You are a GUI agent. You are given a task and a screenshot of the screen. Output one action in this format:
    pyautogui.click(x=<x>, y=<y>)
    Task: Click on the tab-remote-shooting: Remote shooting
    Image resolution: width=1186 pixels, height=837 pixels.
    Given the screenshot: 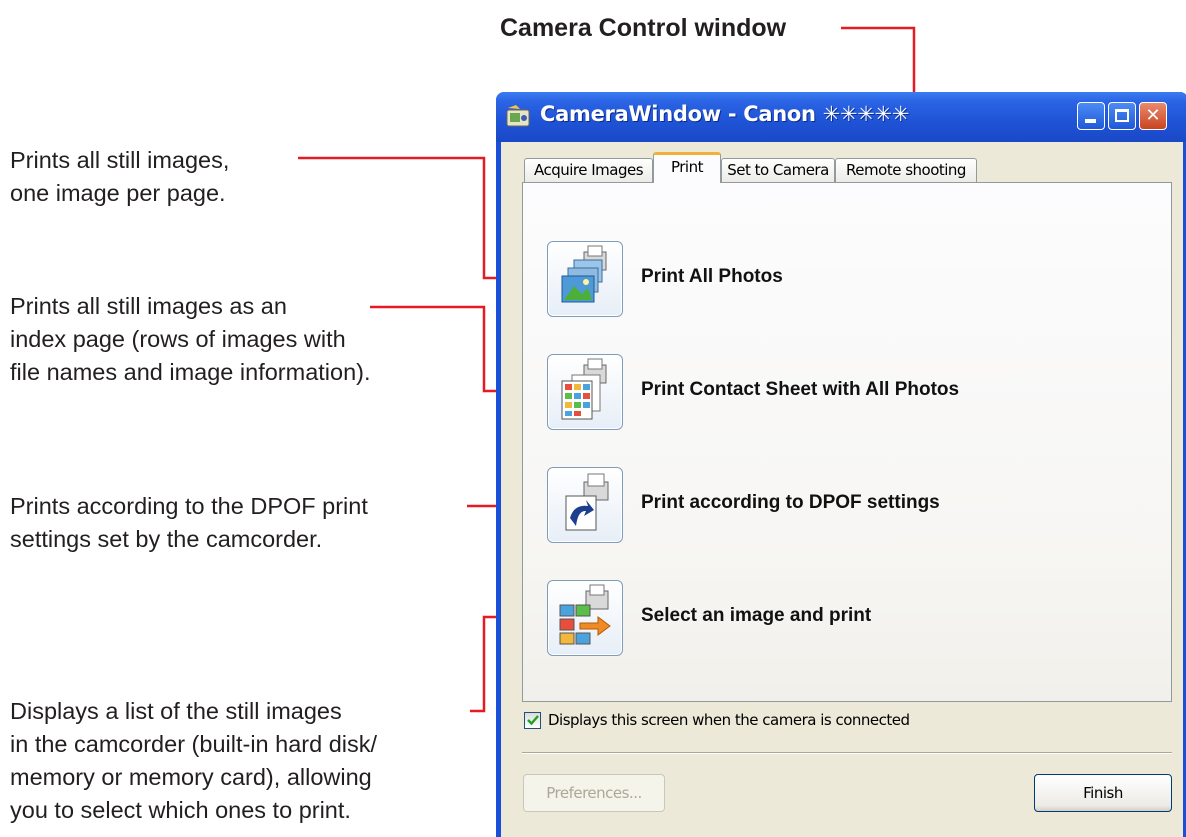 What is the action you would take?
    pyautogui.click(x=906, y=170)
    